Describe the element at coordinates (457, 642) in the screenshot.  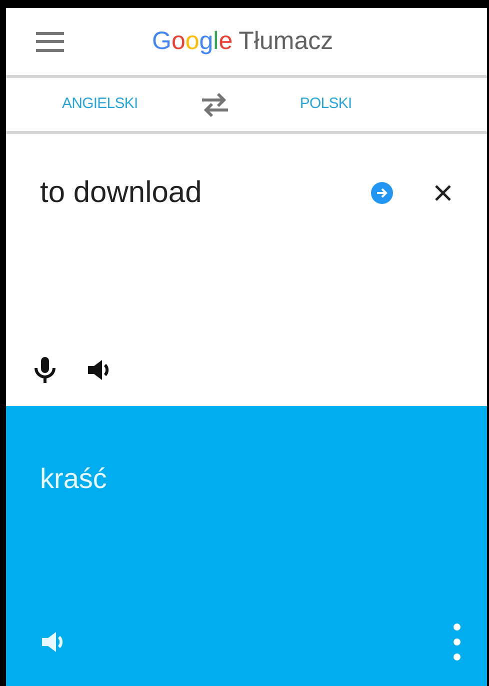
I see `more-options-icon` at that location.